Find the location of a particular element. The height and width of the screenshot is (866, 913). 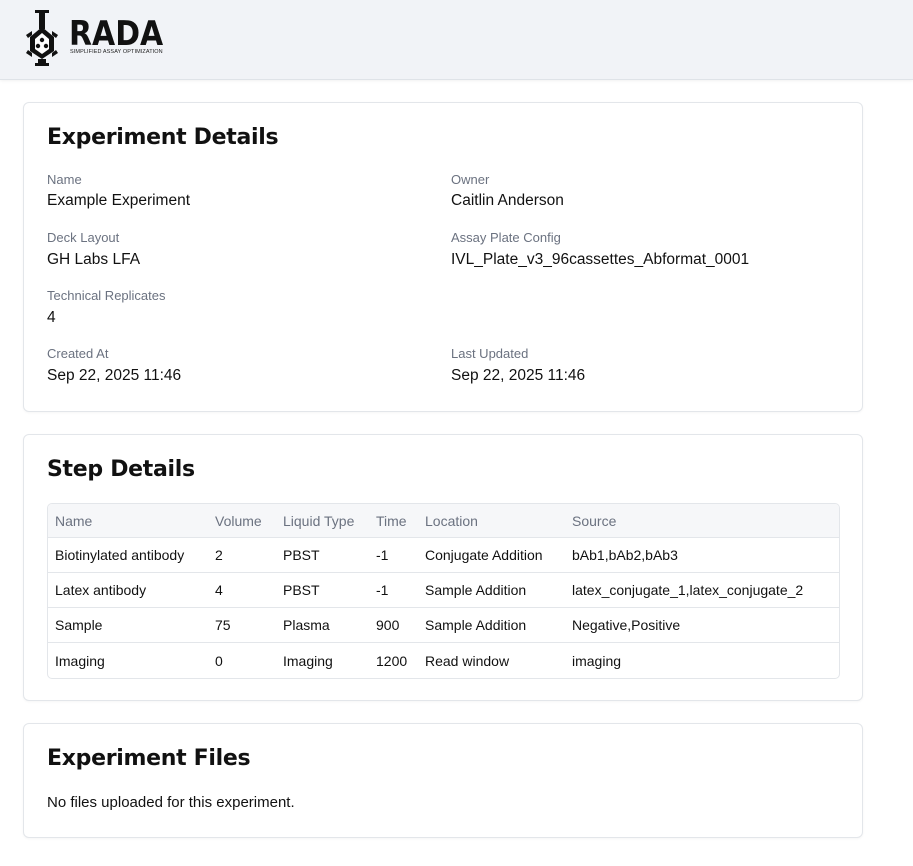

last-updated-value: Sep 22, 2025 11:46 is located at coordinates (518, 375).